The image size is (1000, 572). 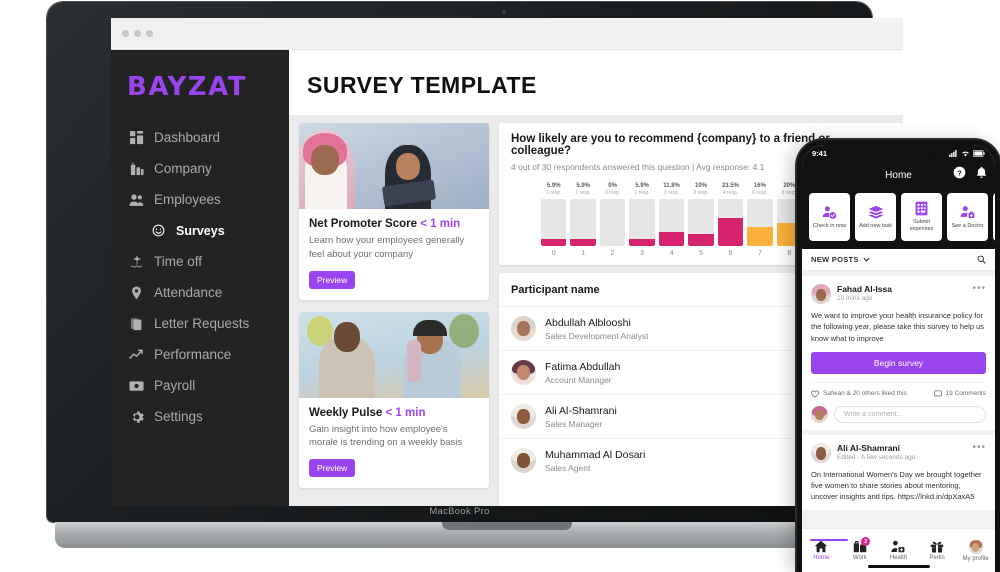 What do you see at coordinates (583, 220) in the screenshot?
I see `bar-column: 5.9% 1 resp. 1` at bounding box center [583, 220].